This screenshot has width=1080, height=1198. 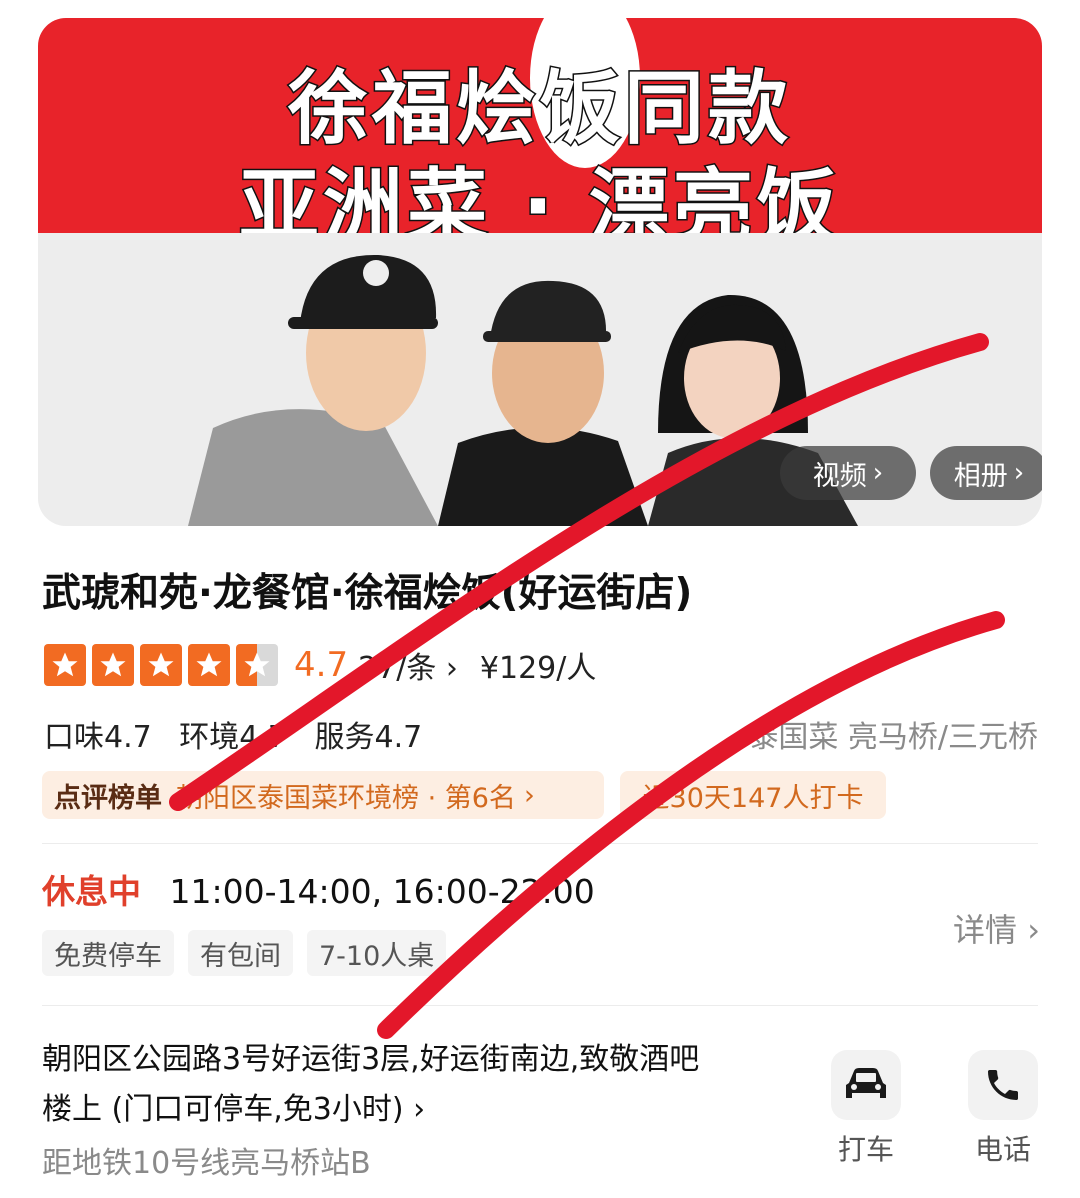 I want to click on metro-distance: 距地铁10号线亮马桥站B, so click(x=206, y=1163).